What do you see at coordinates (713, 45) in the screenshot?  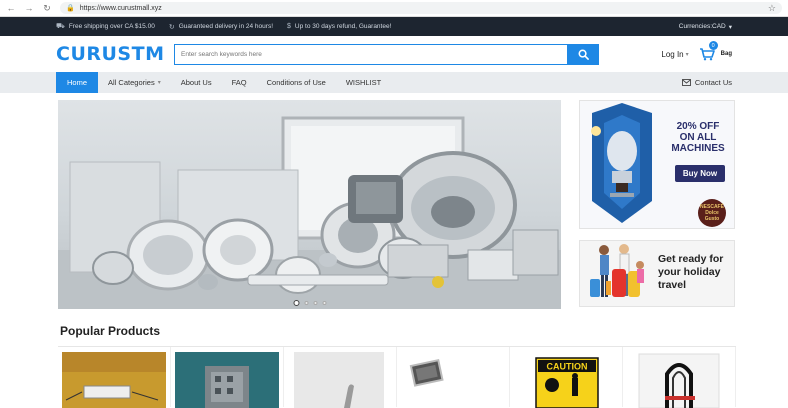 I see `bag-count-badge: 0` at bounding box center [713, 45].